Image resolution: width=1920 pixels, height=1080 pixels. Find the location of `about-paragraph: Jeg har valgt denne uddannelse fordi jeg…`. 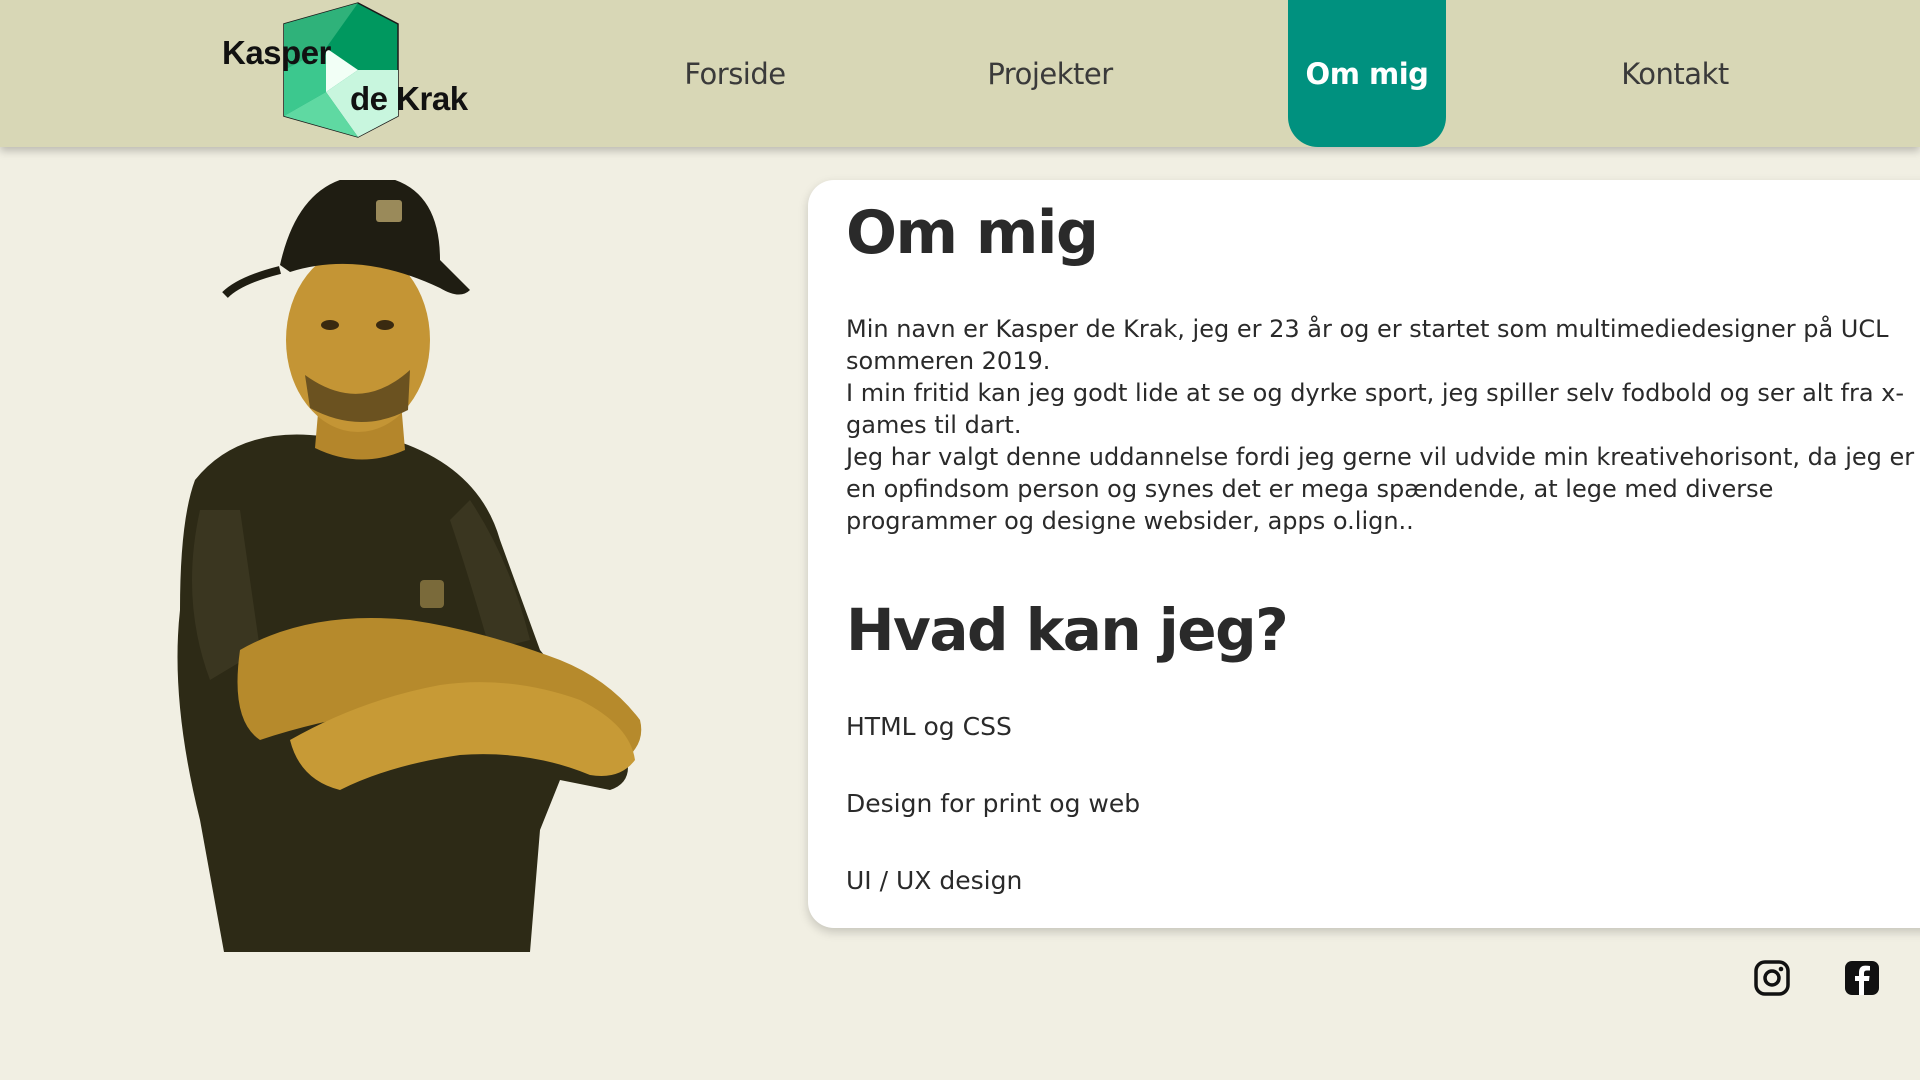

about-paragraph: Jeg har valgt denne uddannelse fordi jeg… is located at coordinates (1380, 489).